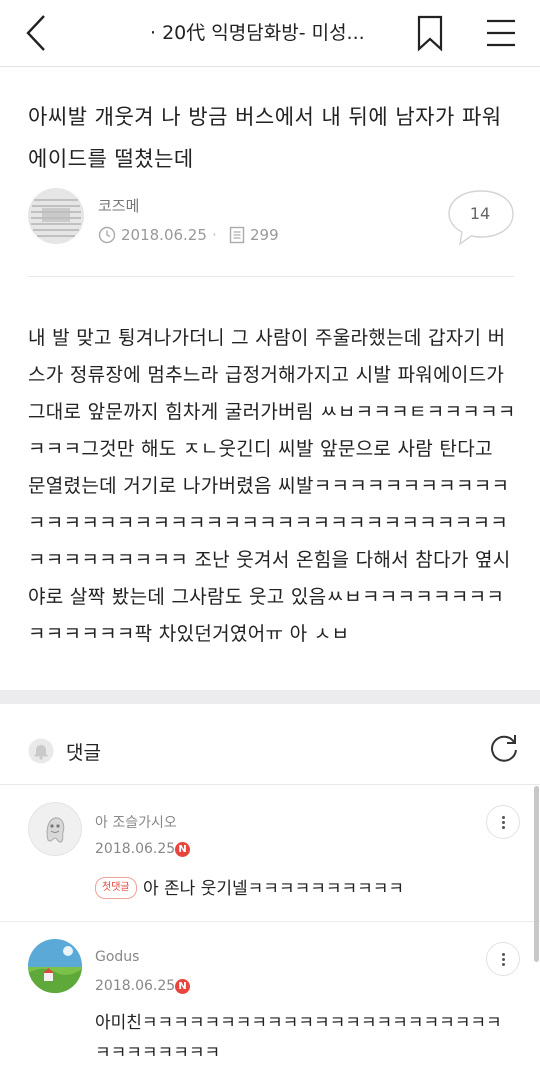 The image size is (540, 1080). Describe the element at coordinates (271, 276) in the screenshot. I see `divider` at that location.